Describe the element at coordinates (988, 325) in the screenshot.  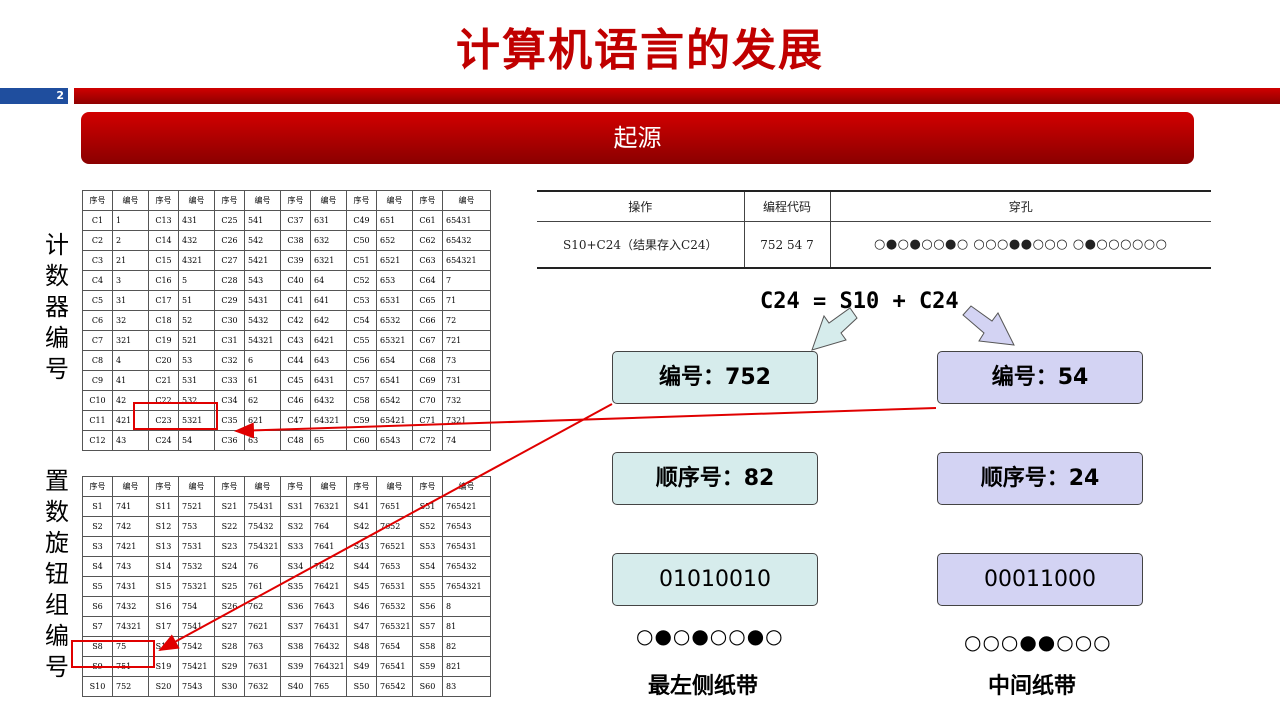
I see `block-arrow-right` at that location.